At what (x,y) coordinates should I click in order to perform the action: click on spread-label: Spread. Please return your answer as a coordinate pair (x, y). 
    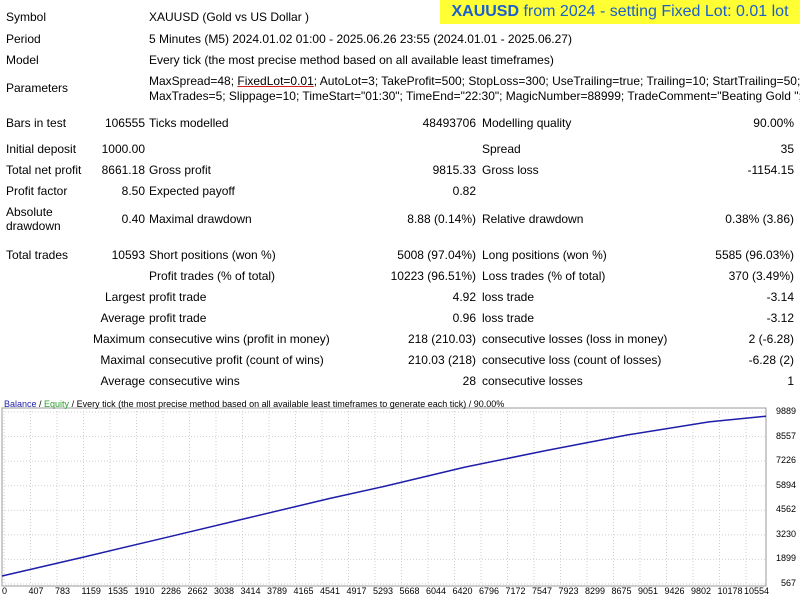
    Looking at the image, I should click on (501, 149).